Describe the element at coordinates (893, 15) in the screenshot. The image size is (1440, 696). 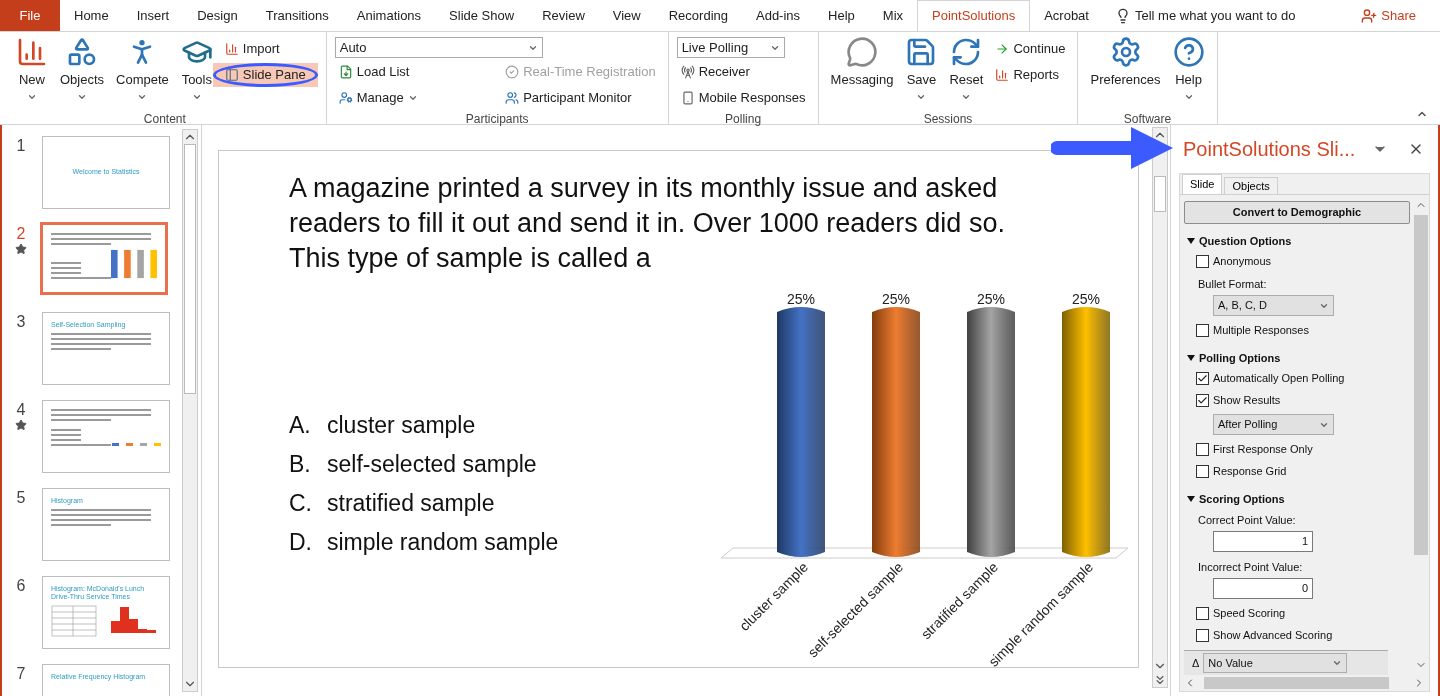
I see `ribbon-tab: Mix` at that location.